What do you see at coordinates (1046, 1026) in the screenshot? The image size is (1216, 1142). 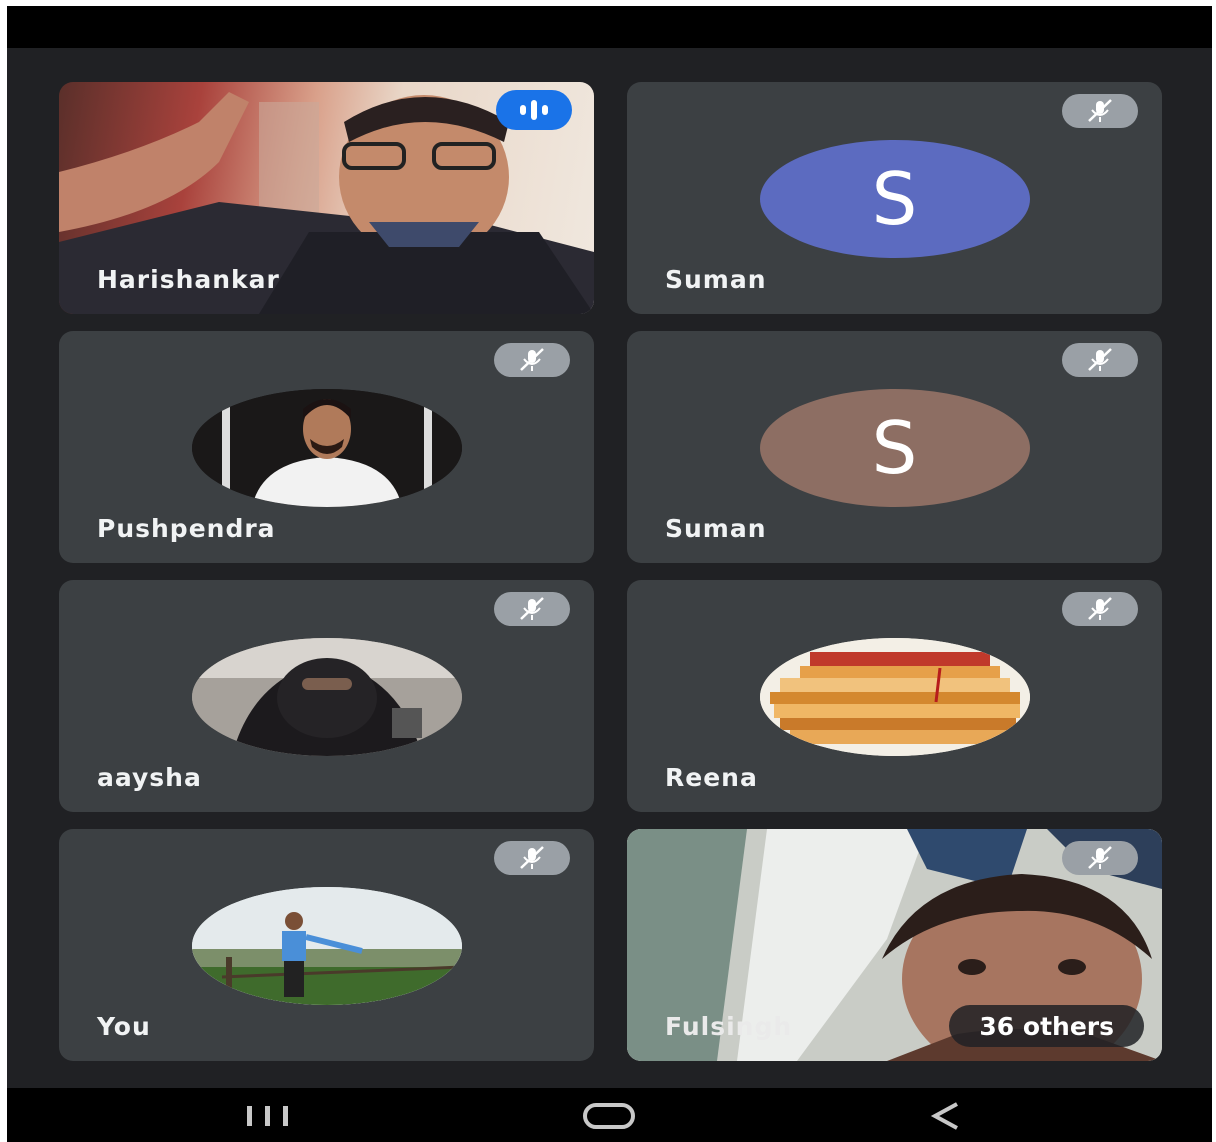 I see `others-count-button: 36 others` at bounding box center [1046, 1026].